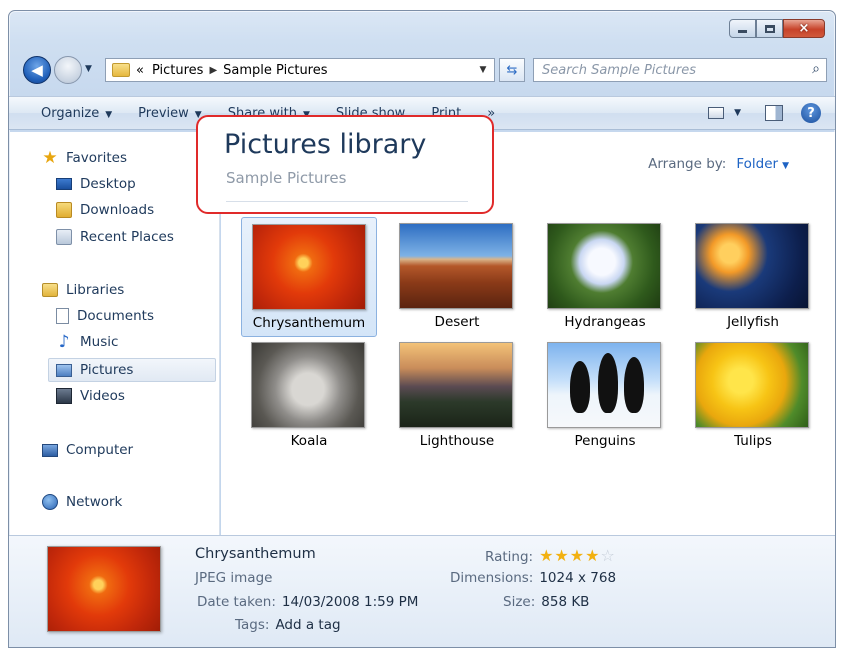 The width and height of the screenshot is (843, 648). I want to click on back-button: ◀, so click(37, 70).